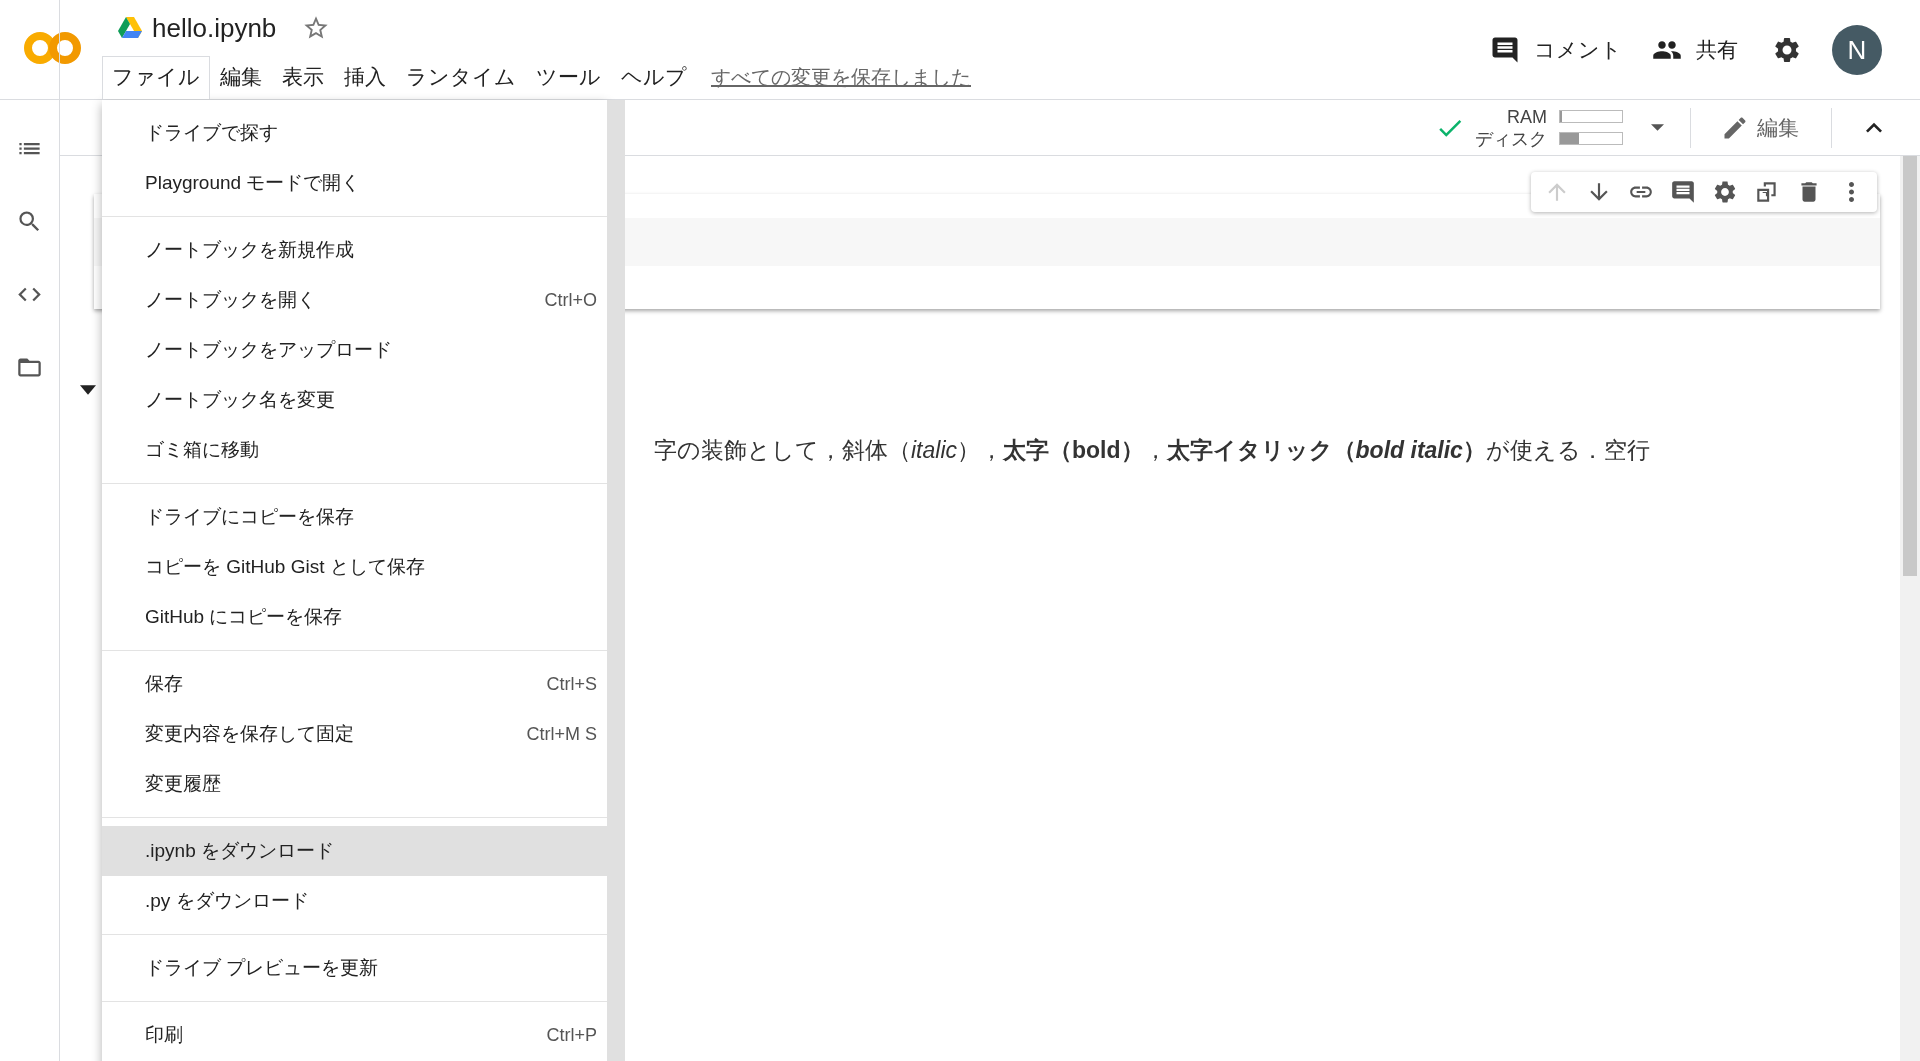 The height and width of the screenshot is (1061, 1920). Describe the element at coordinates (354, 684) in the screenshot. I see `menu-option: 保存 Ctrl+S` at that location.